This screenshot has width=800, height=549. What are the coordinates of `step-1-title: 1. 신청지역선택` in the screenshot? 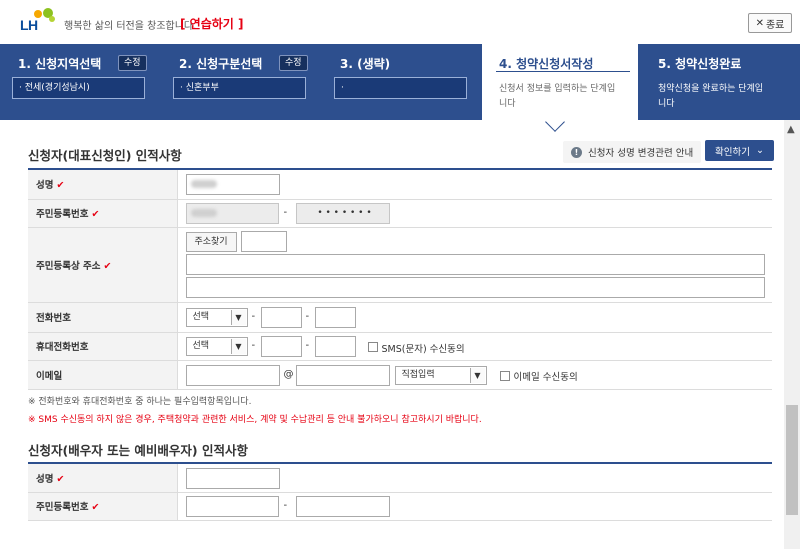 It's located at (60, 64).